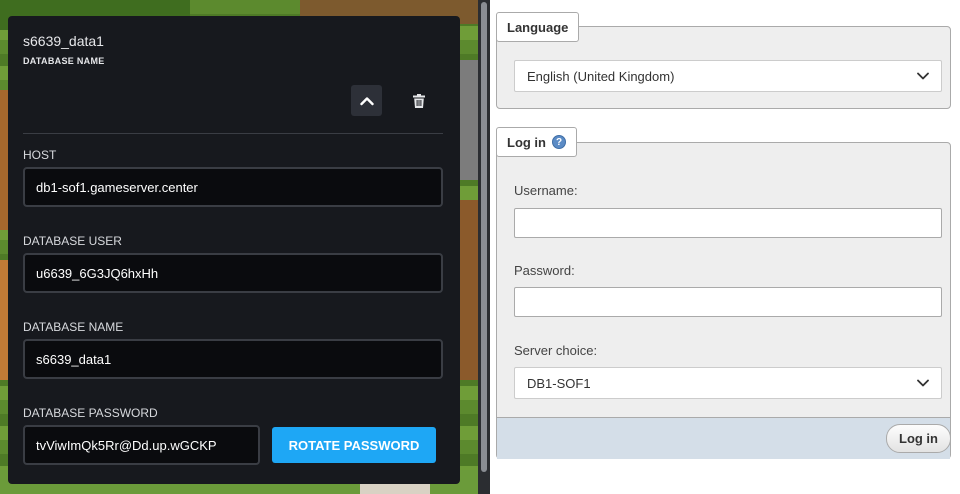  What do you see at coordinates (354, 445) in the screenshot?
I see `rotate-password-button: ROTATE PASSWORD` at bounding box center [354, 445].